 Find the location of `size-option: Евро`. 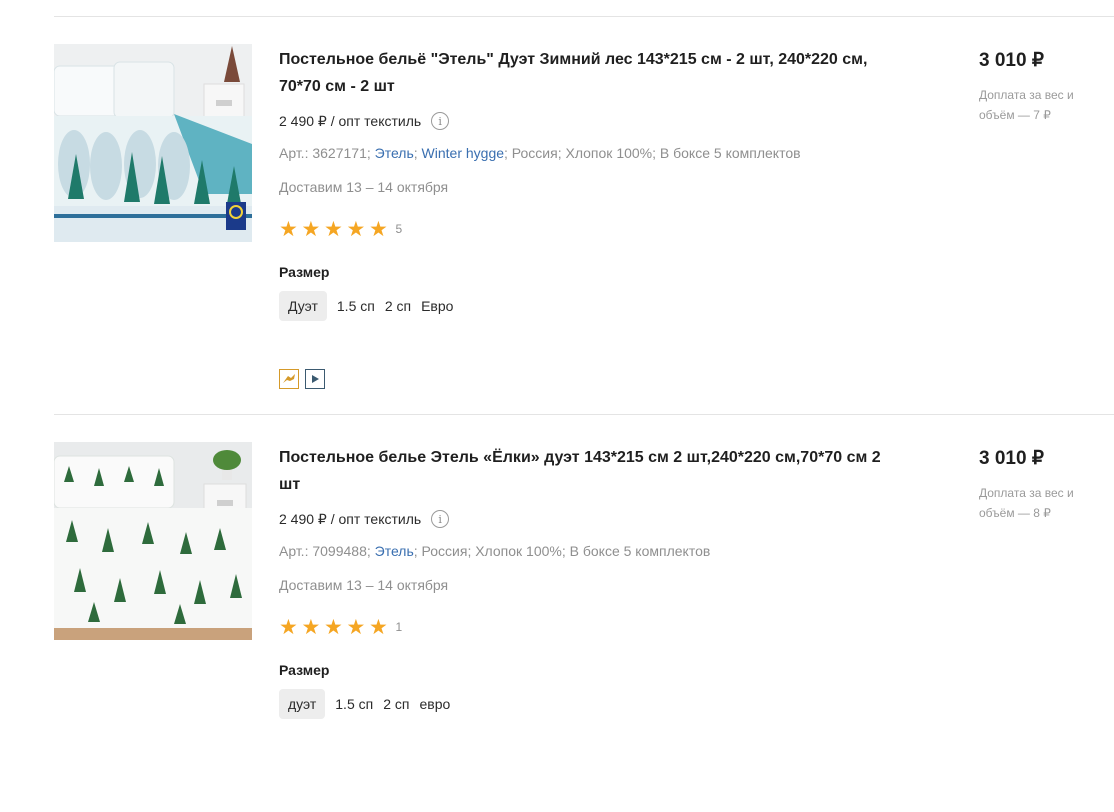

size-option: Евро is located at coordinates (437, 306).